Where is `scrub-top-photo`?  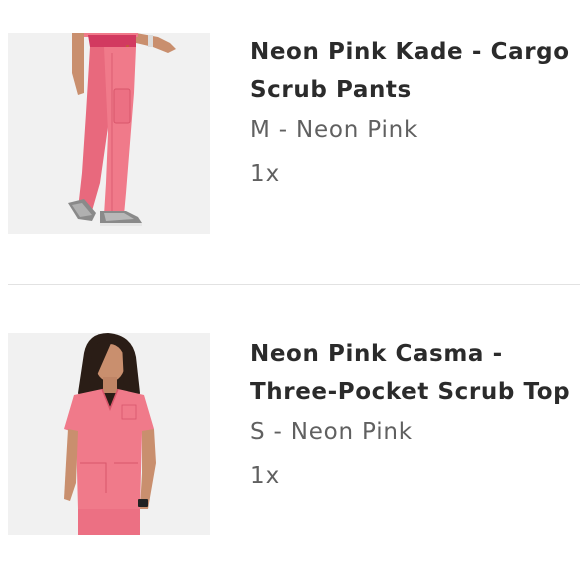
scrub-top-photo is located at coordinates (109, 434).